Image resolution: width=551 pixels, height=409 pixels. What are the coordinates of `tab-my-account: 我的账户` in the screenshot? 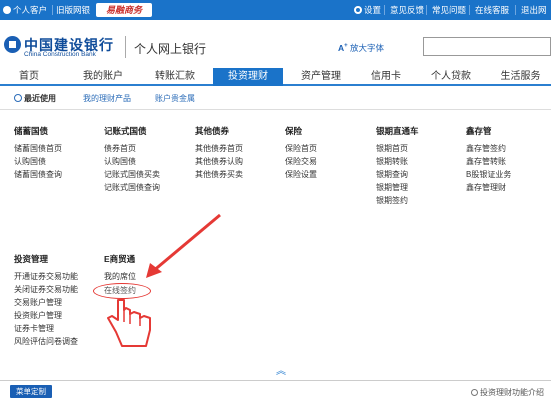 It's located at (103, 77).